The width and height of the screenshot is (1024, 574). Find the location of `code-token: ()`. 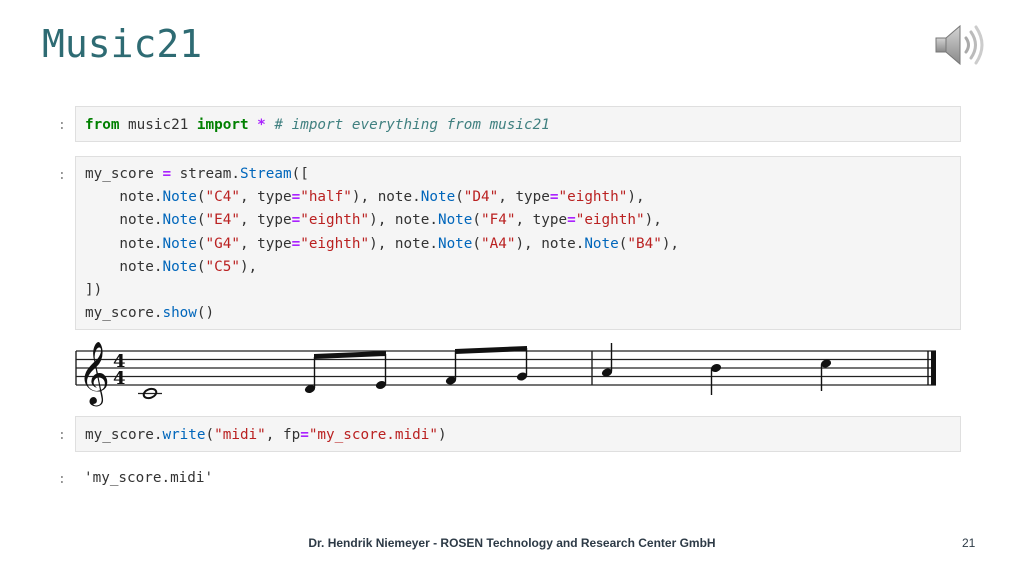

code-token: () is located at coordinates (205, 313).